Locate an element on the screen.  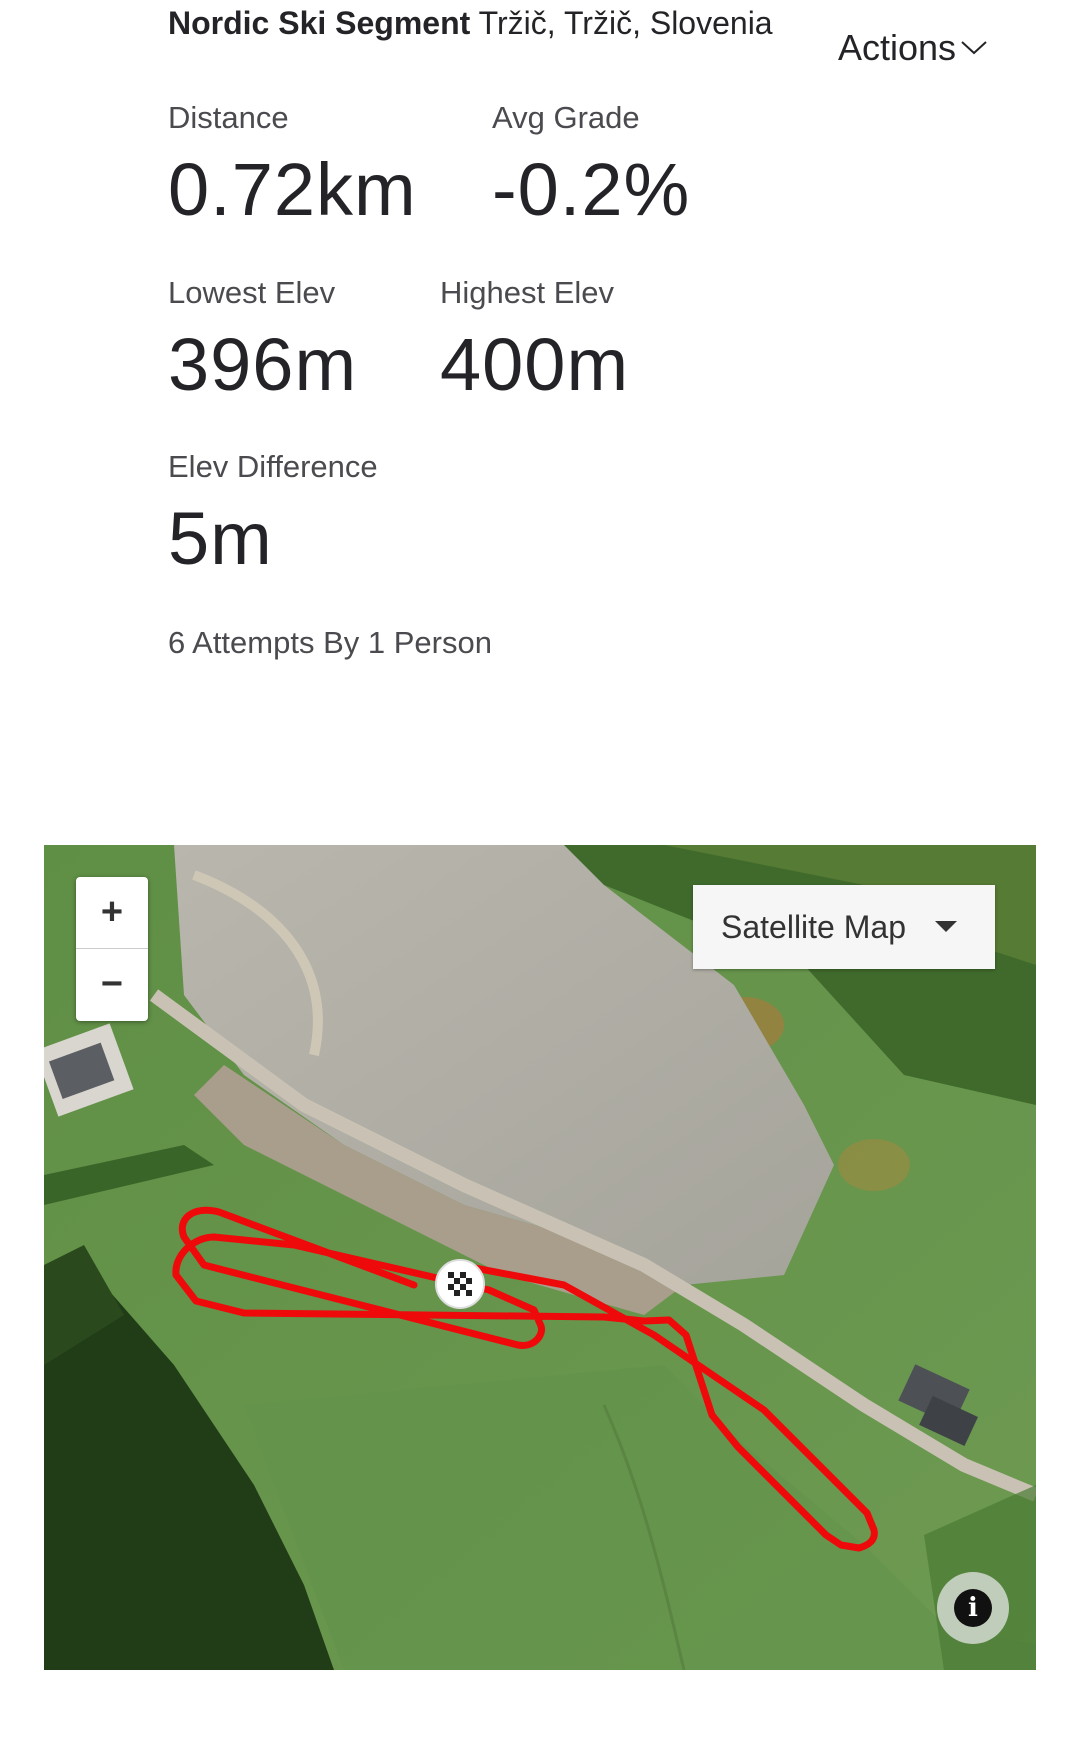
stat-distance: Distance 0.72km is located at coordinates (292, 166).